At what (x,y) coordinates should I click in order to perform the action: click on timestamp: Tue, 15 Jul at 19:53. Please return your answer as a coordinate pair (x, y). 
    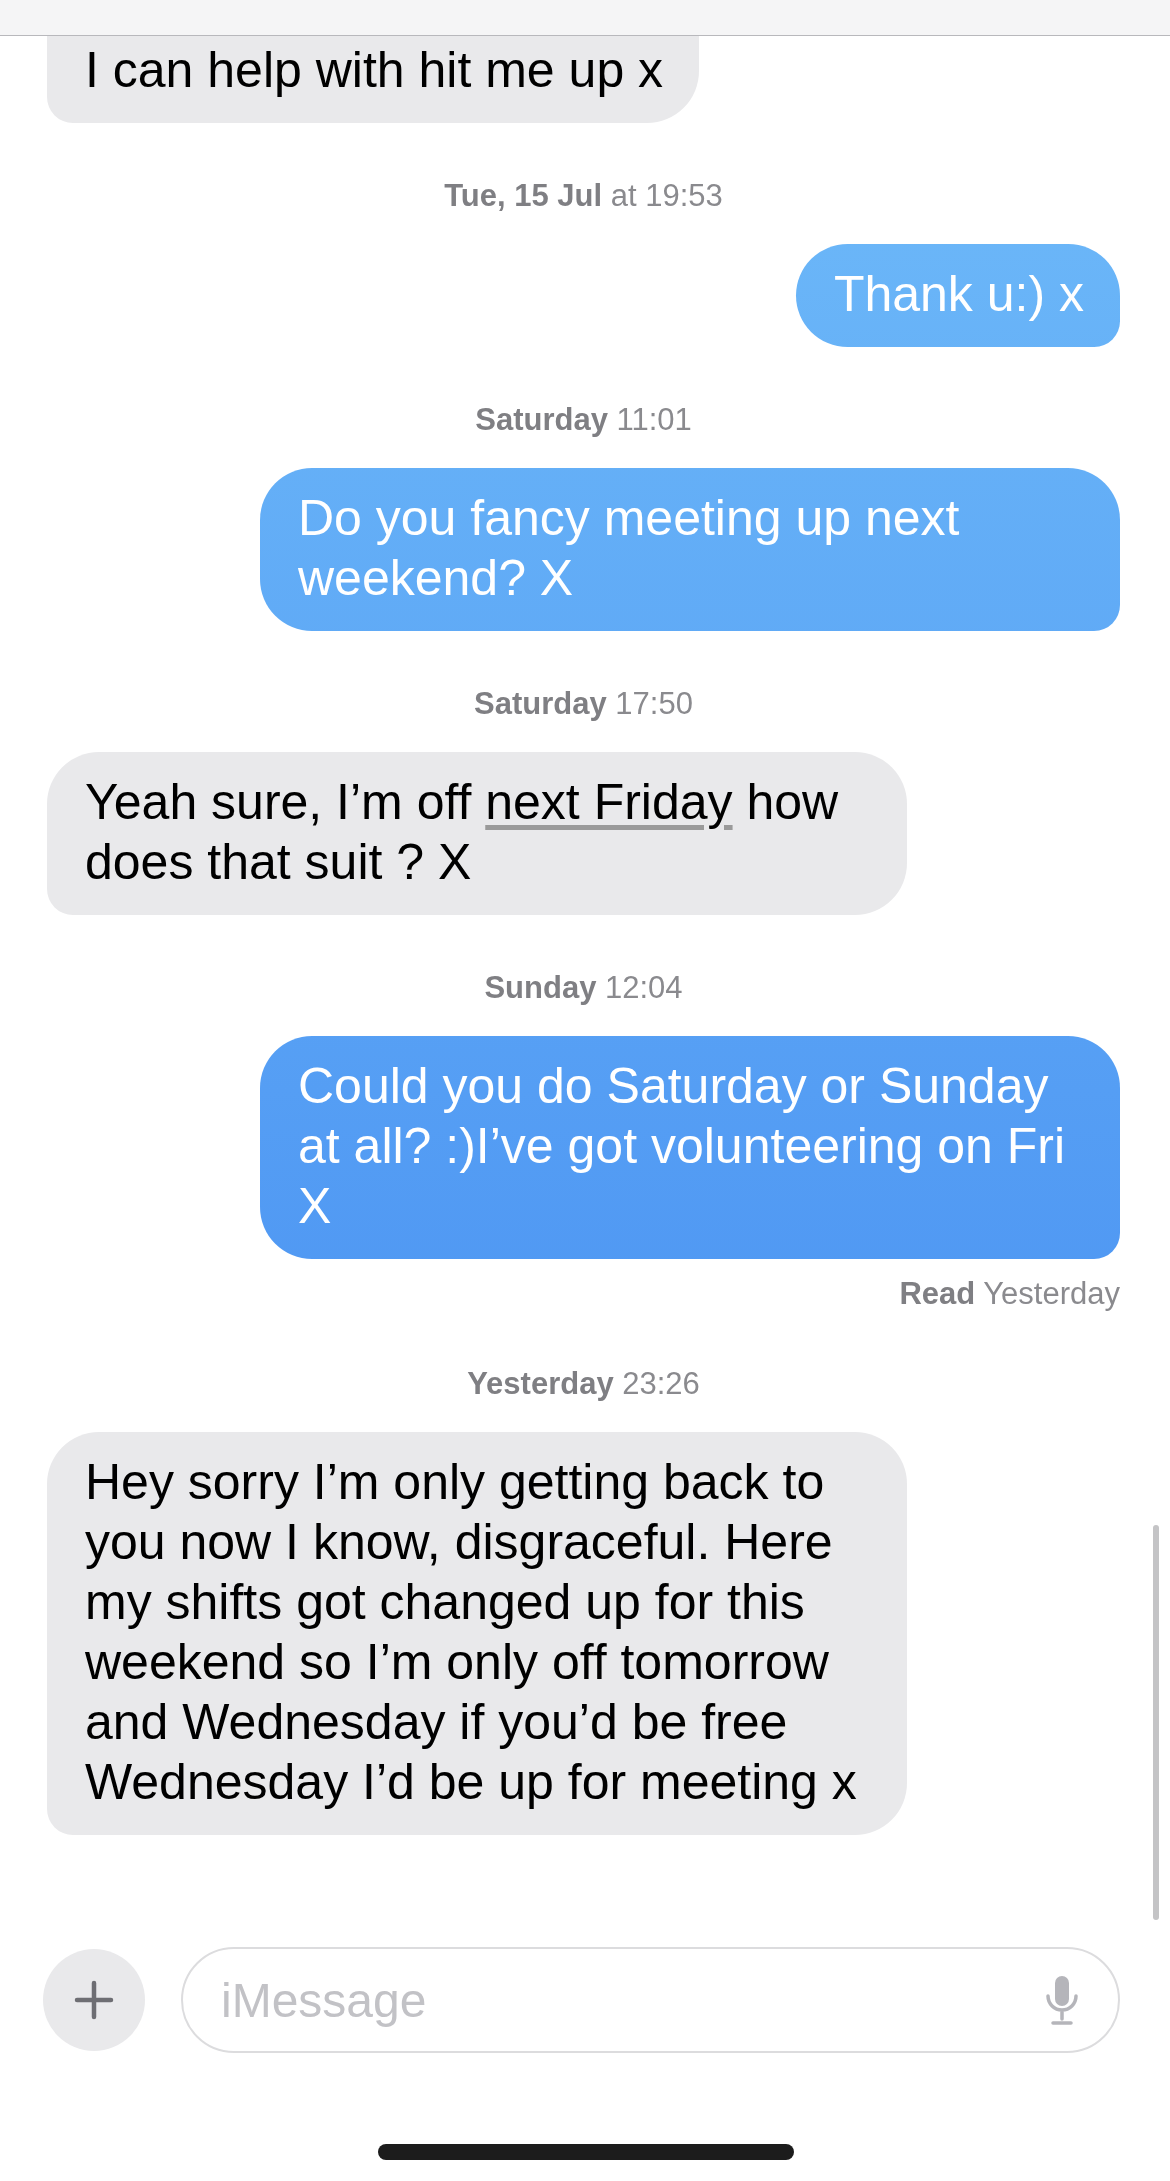
    Looking at the image, I should click on (583, 196).